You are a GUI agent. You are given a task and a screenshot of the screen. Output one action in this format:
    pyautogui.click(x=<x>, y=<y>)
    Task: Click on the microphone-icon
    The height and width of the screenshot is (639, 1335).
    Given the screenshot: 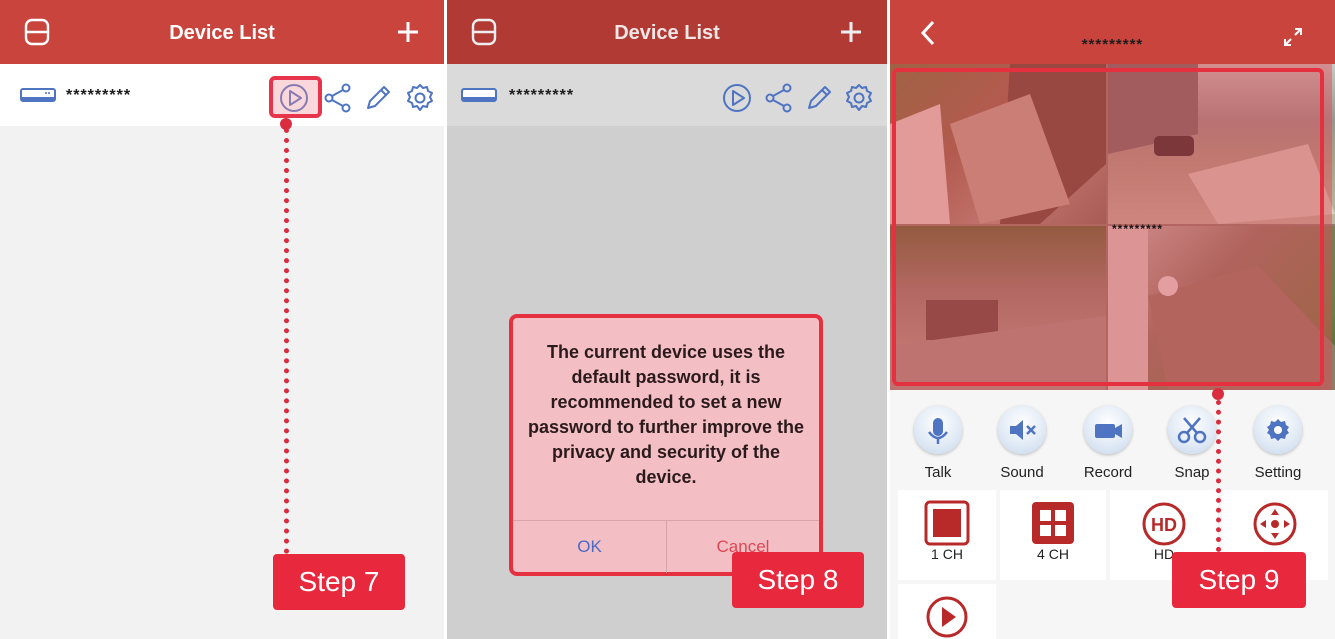 What is the action you would take?
    pyautogui.click(x=938, y=431)
    